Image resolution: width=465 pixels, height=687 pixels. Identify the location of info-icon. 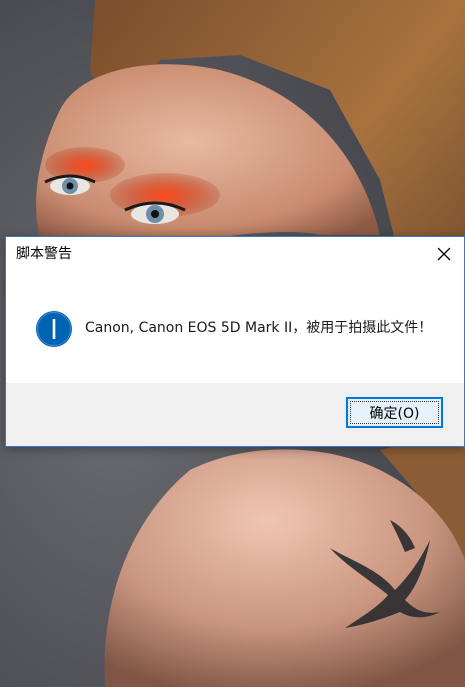
(54, 329).